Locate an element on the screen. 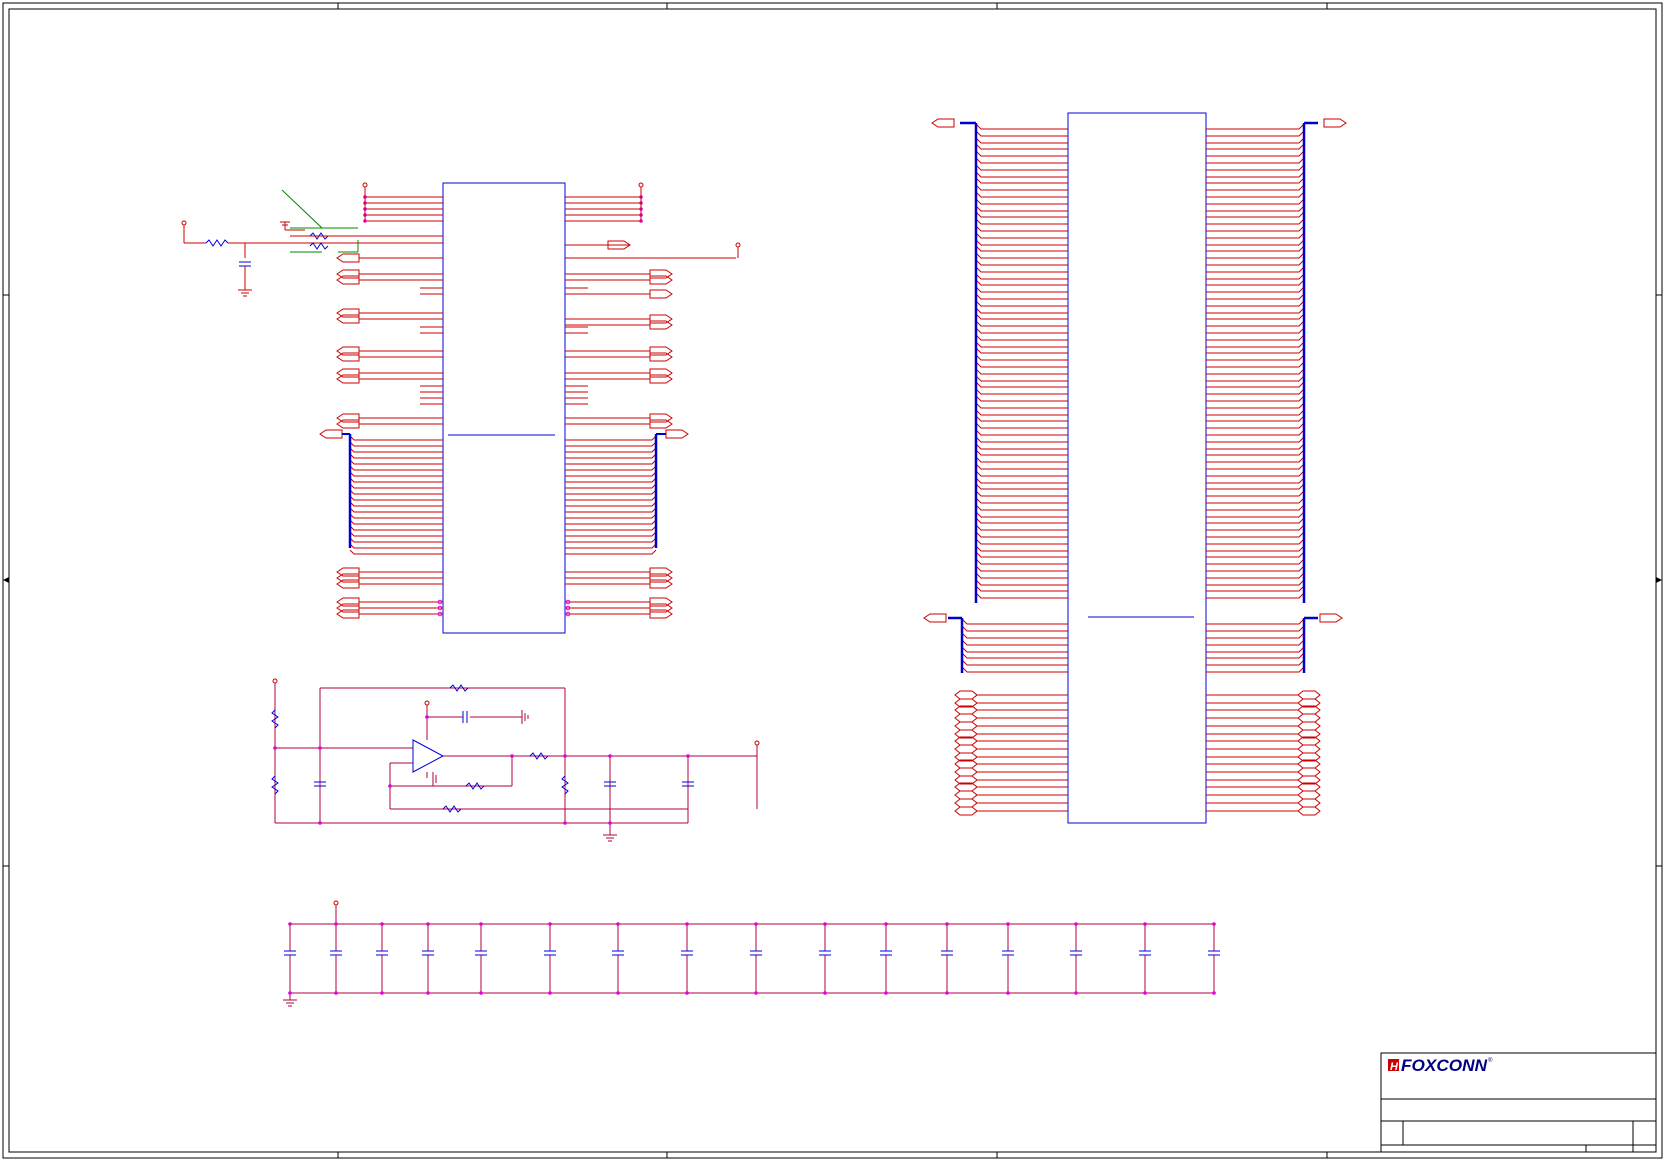 The image size is (1665, 1161). right-ic-body is located at coordinates (1137, 468).